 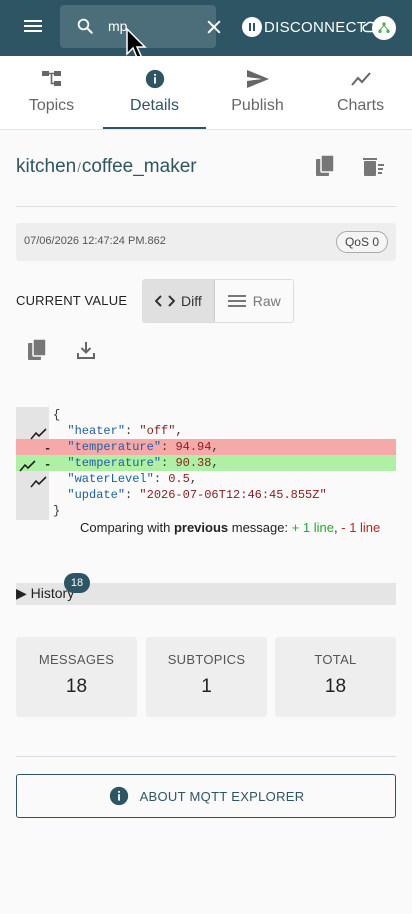 What do you see at coordinates (51, 105) in the screenshot?
I see `tab-label: Topics` at bounding box center [51, 105].